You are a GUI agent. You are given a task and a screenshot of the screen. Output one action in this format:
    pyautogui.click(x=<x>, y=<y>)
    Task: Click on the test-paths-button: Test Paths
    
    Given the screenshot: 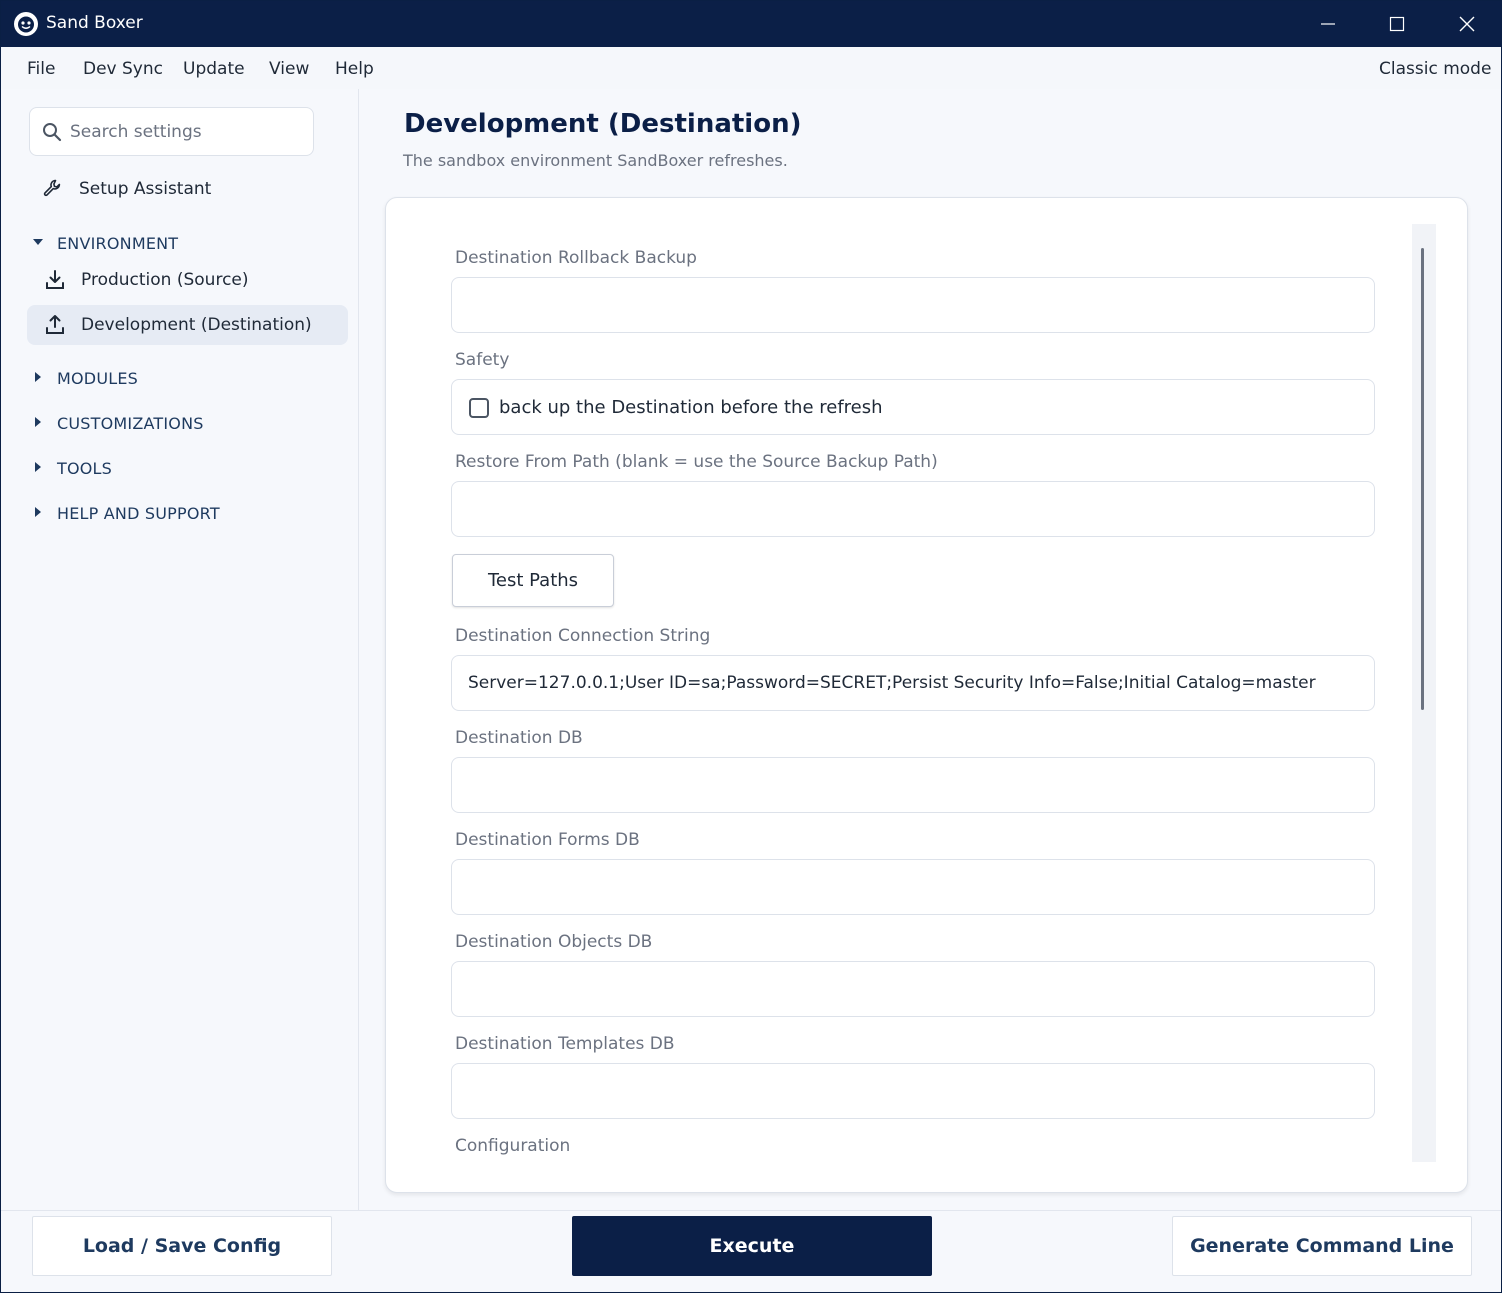 What is the action you would take?
    pyautogui.click(x=533, y=580)
    